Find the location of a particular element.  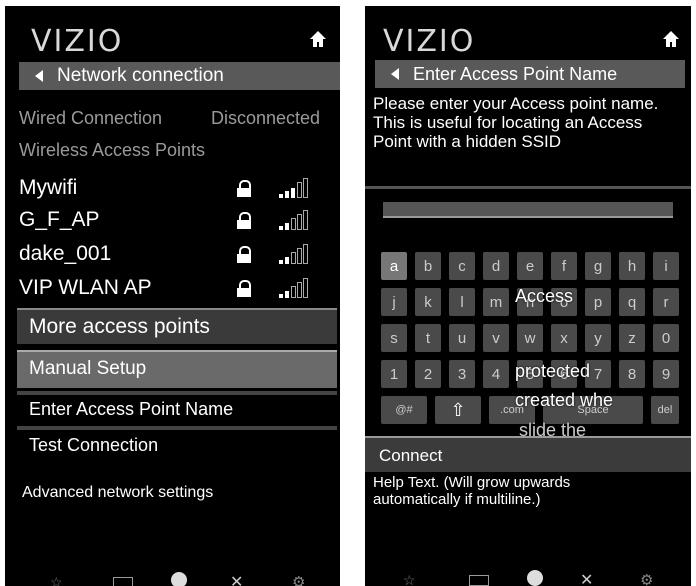

symbols-key: @# is located at coordinates (404, 410).